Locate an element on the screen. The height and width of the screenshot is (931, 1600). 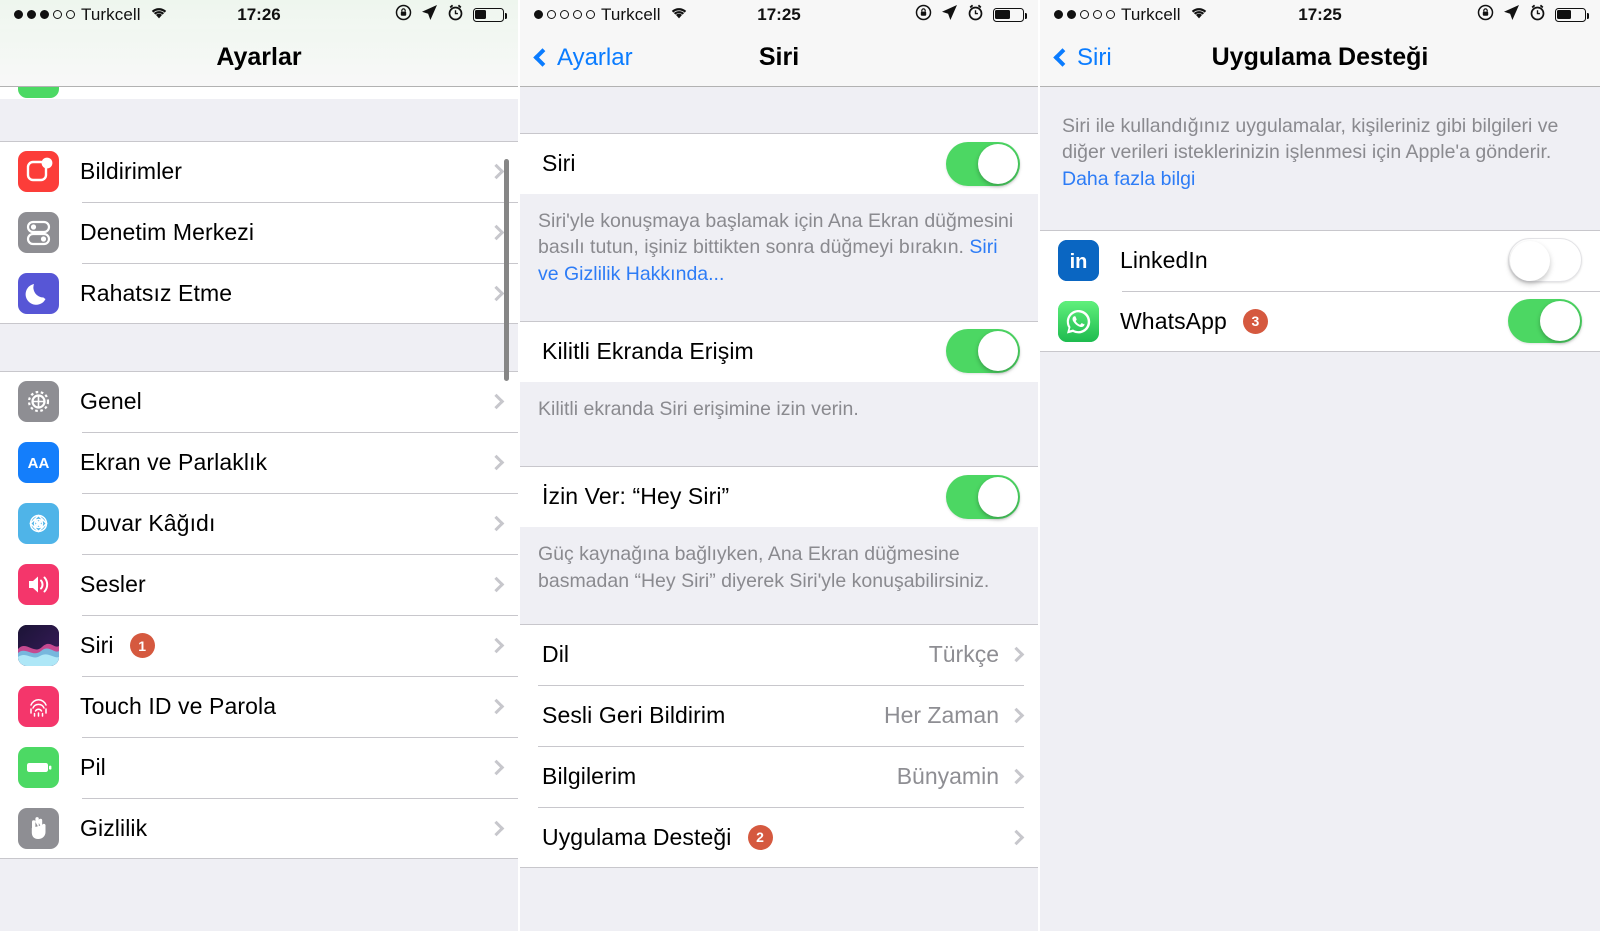
siri-switch is located at coordinates (983, 163).